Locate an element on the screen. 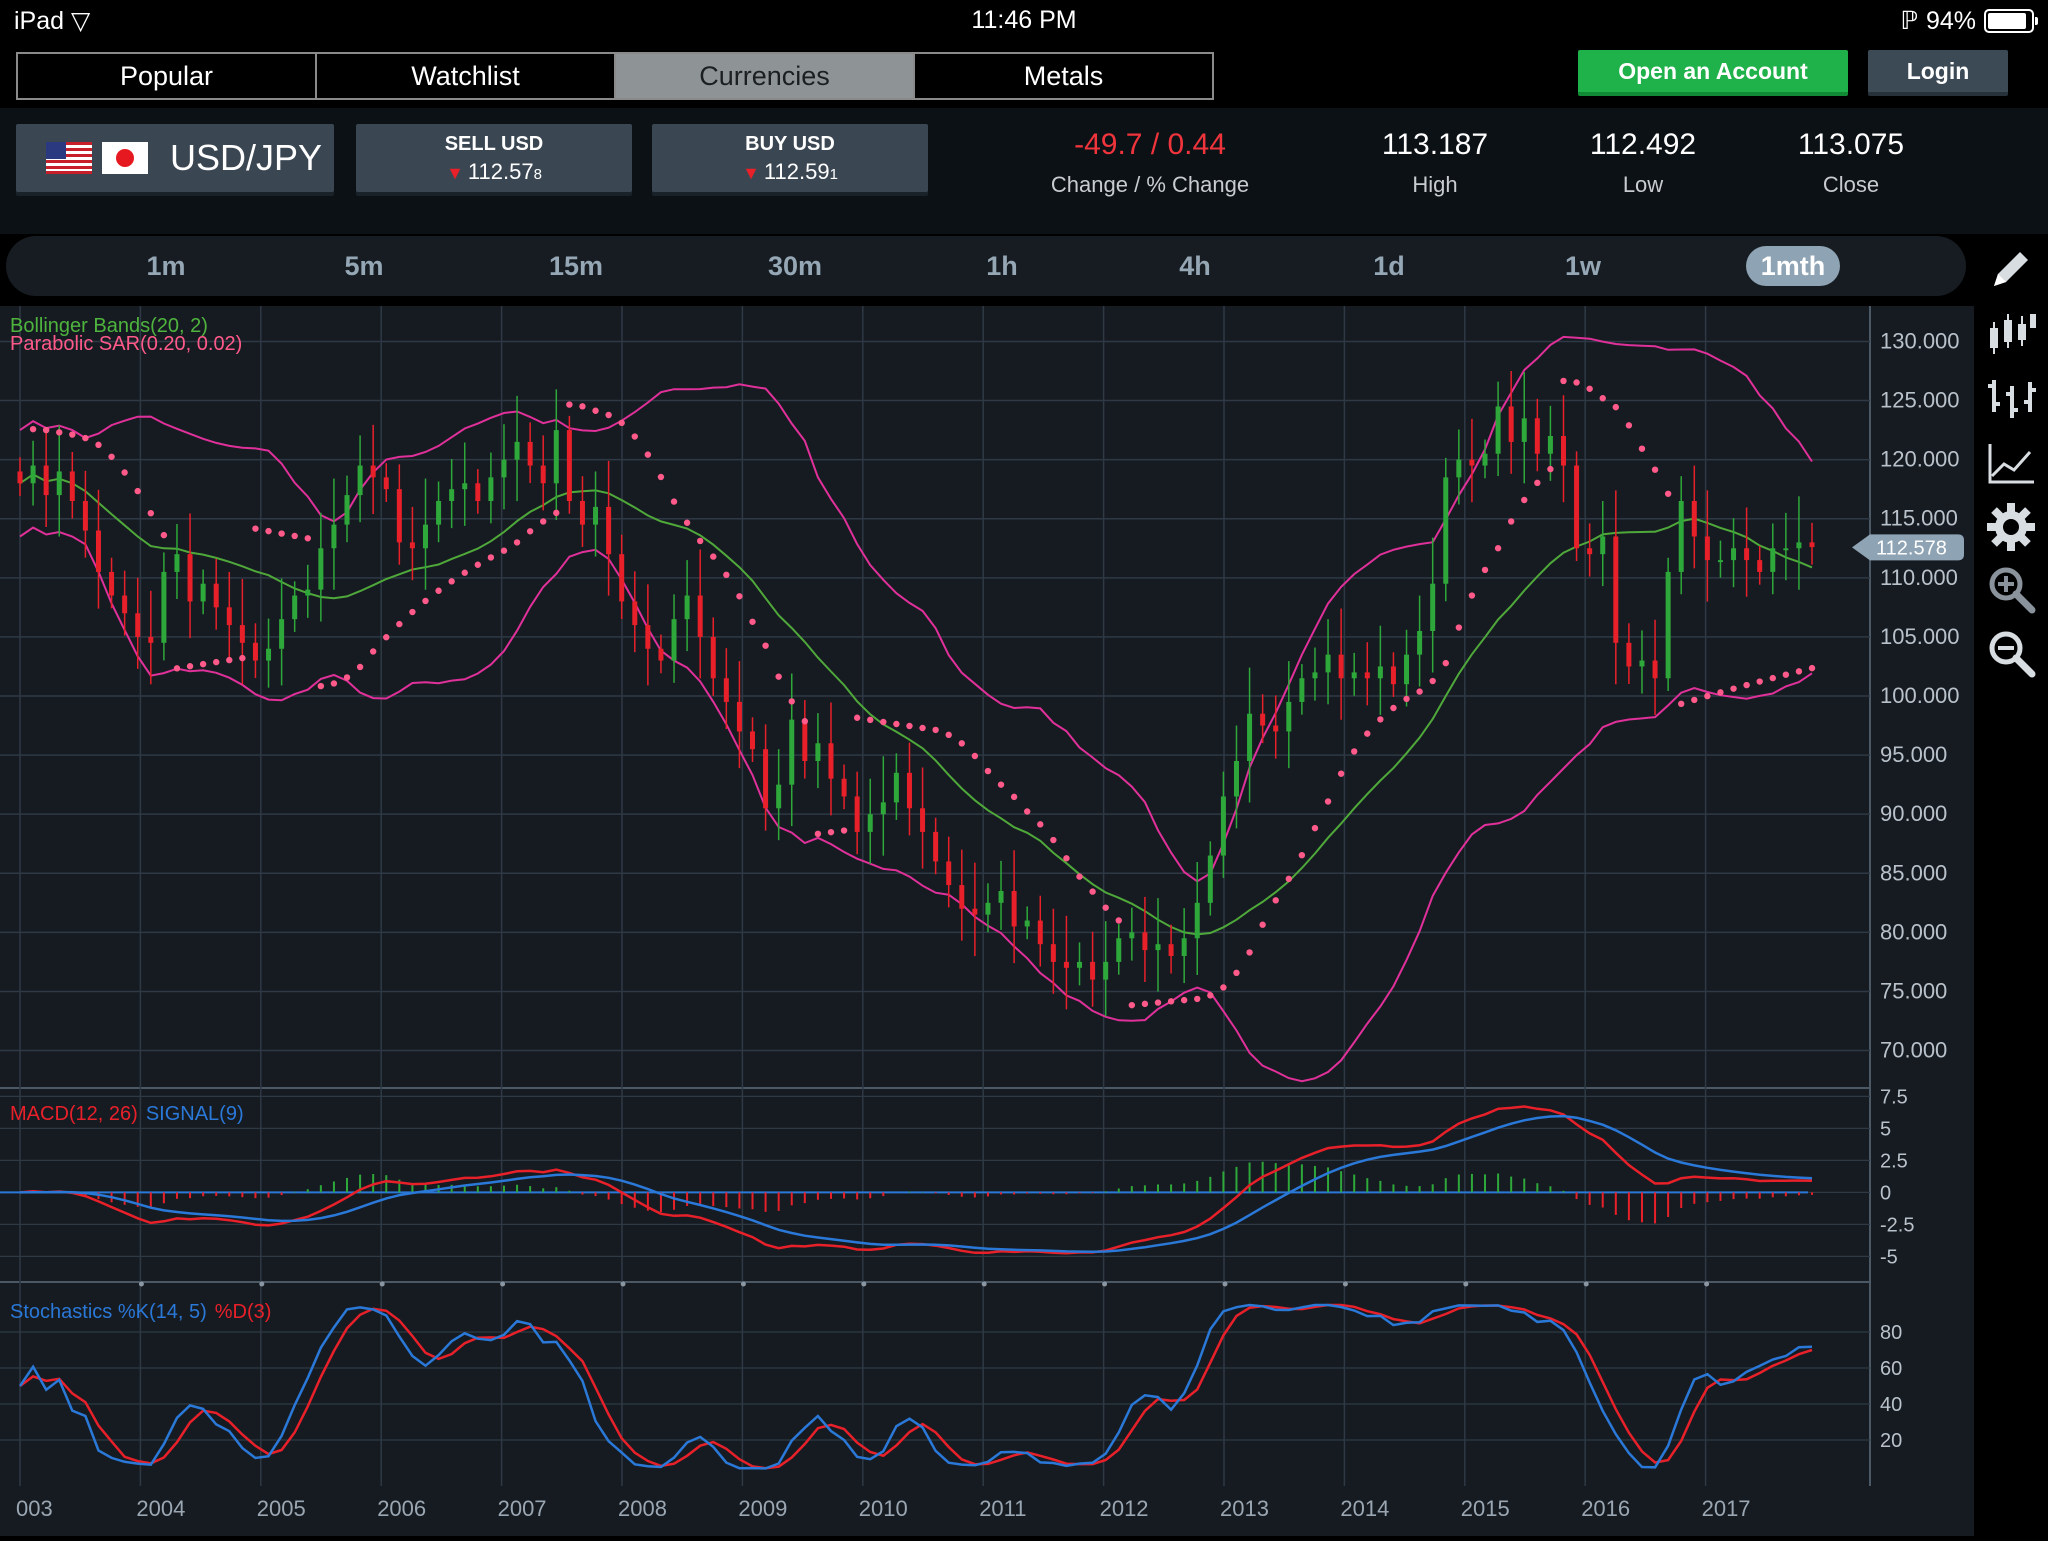 The height and width of the screenshot is (1541, 2048). gear-icon is located at coordinates (2011, 527).